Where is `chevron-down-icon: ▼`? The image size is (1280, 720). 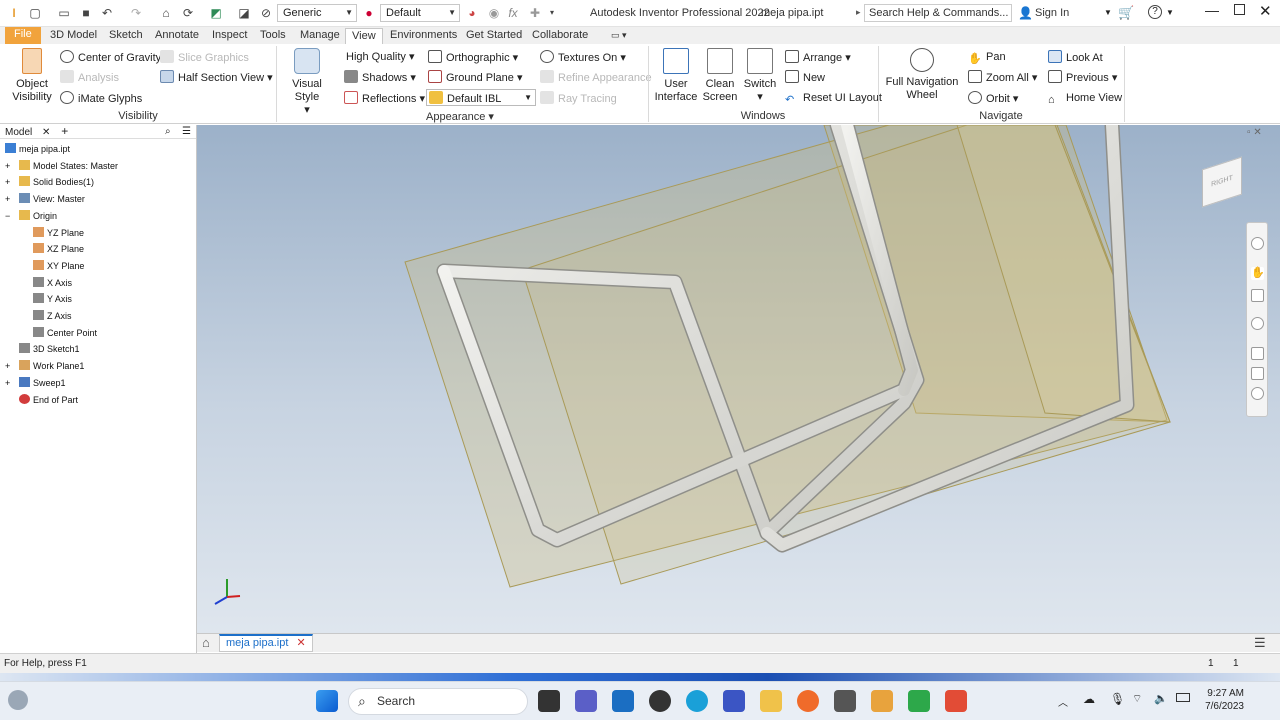 chevron-down-icon: ▼ is located at coordinates (1108, 12).